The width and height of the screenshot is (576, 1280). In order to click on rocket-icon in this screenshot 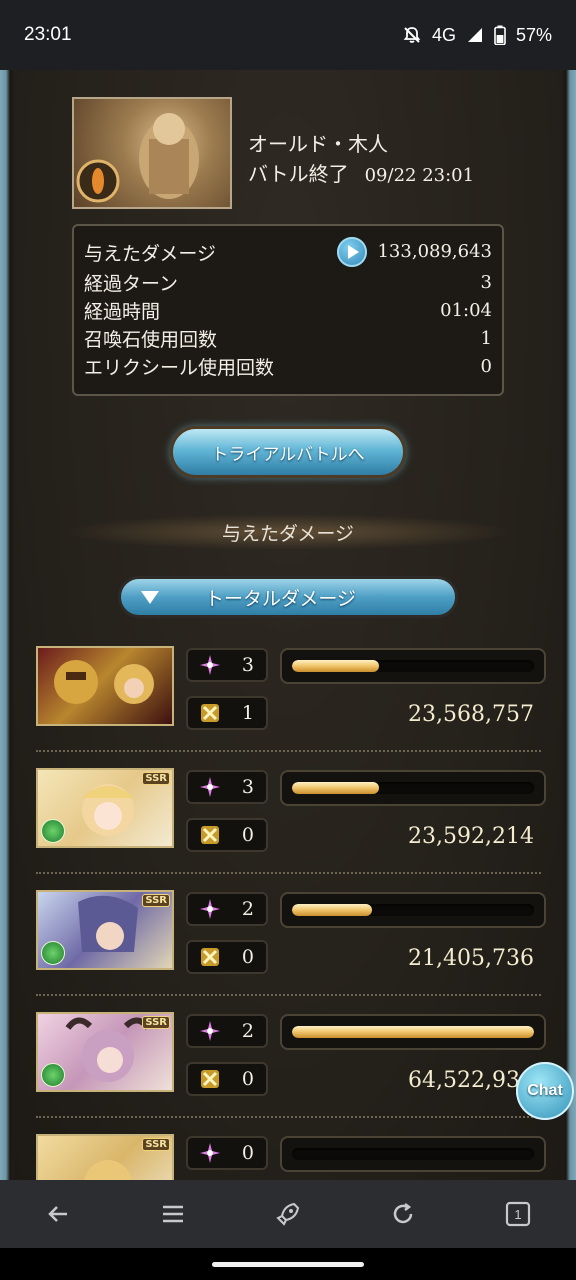, I will do `click(288, 1214)`.